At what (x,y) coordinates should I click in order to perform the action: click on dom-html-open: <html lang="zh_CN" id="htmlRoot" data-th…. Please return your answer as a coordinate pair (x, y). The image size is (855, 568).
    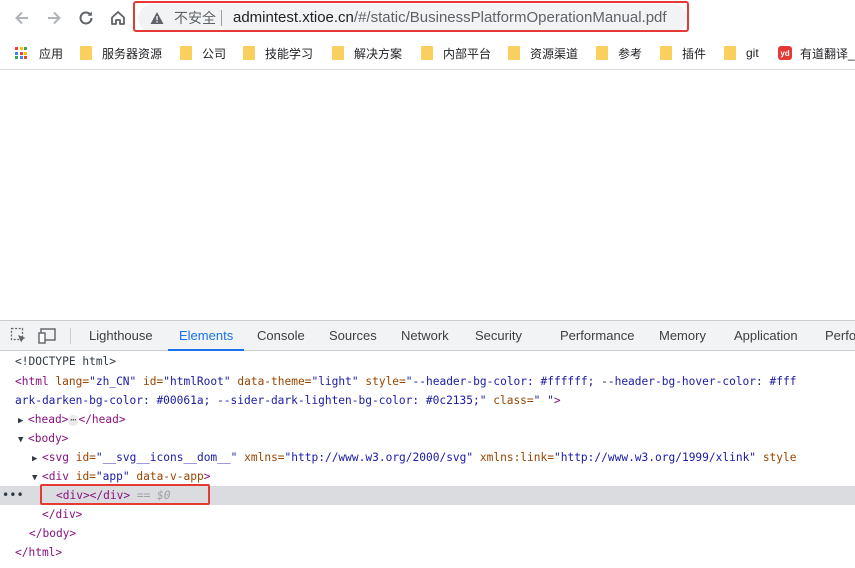
    Looking at the image, I should click on (435, 381).